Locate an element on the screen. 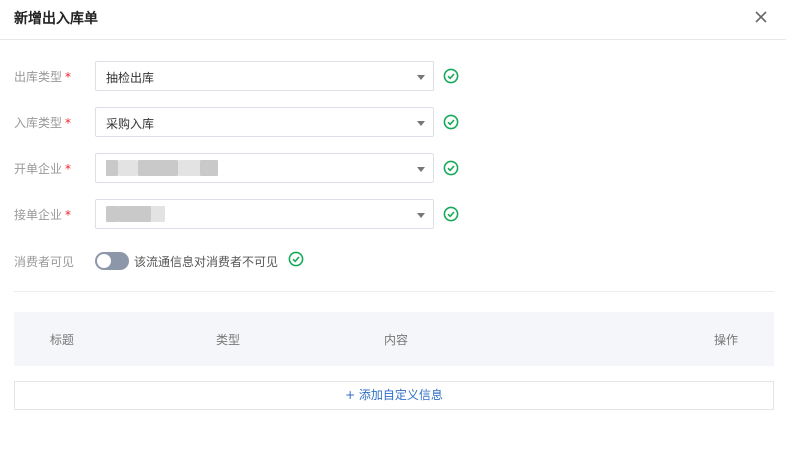  in-type-select: 采购入库 is located at coordinates (264, 122).